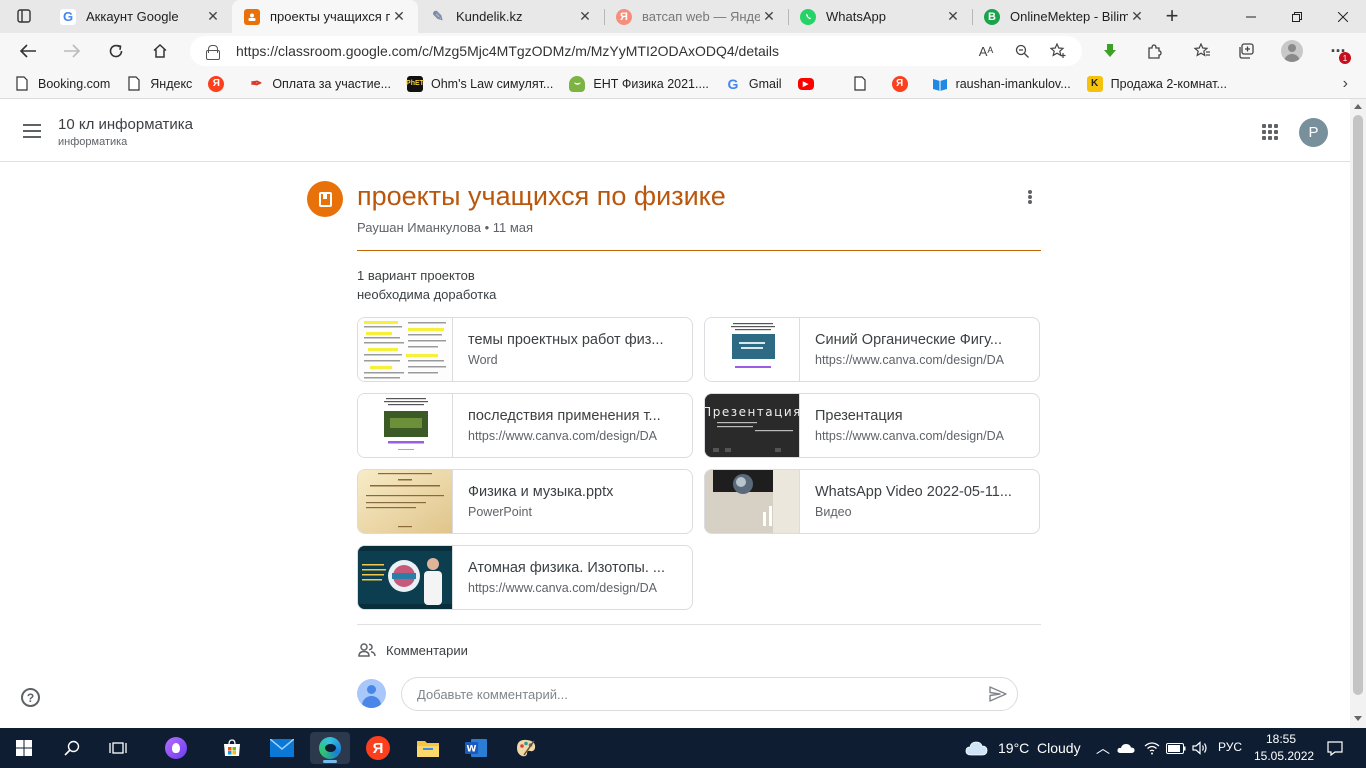 Image resolution: width=1366 pixels, height=768 pixels. What do you see at coordinates (864, 84) in the screenshot?
I see `bookmark-page` at bounding box center [864, 84].